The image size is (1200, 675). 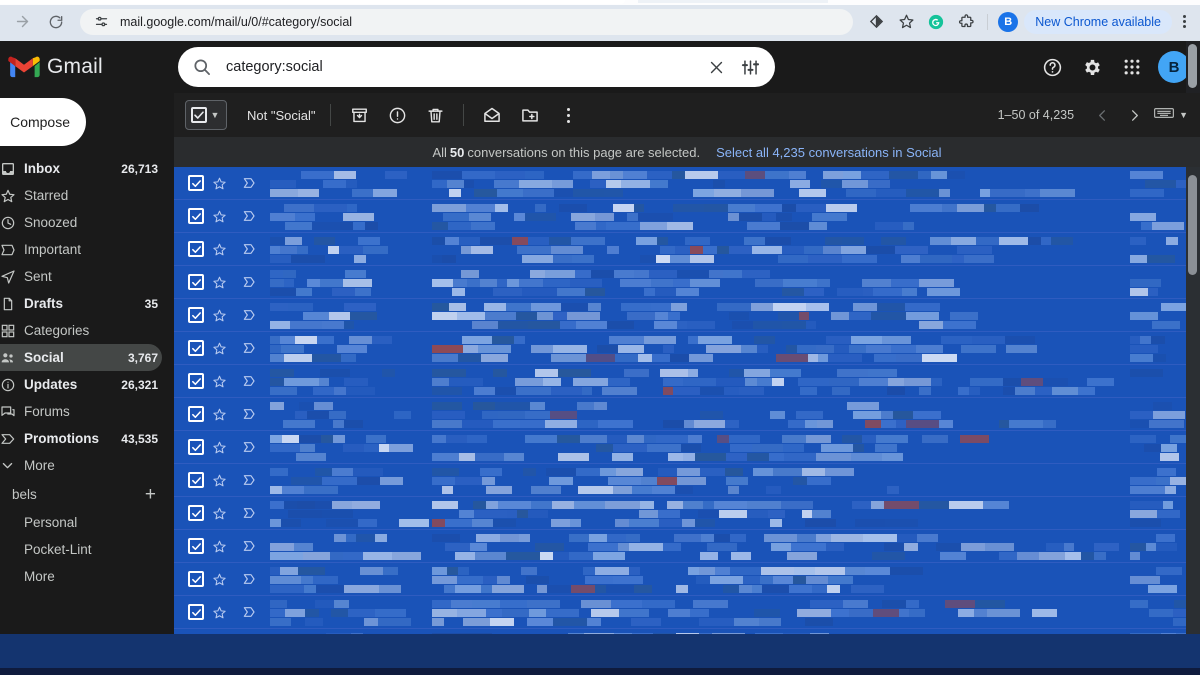 I want to click on filter-options-icon, so click(x=750, y=67).